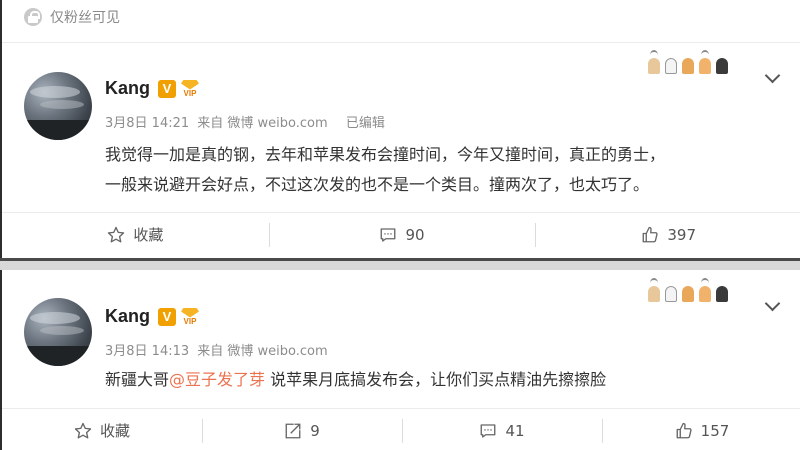 Image resolution: width=800 pixels, height=450 pixels. I want to click on divider, so click(401, 42).